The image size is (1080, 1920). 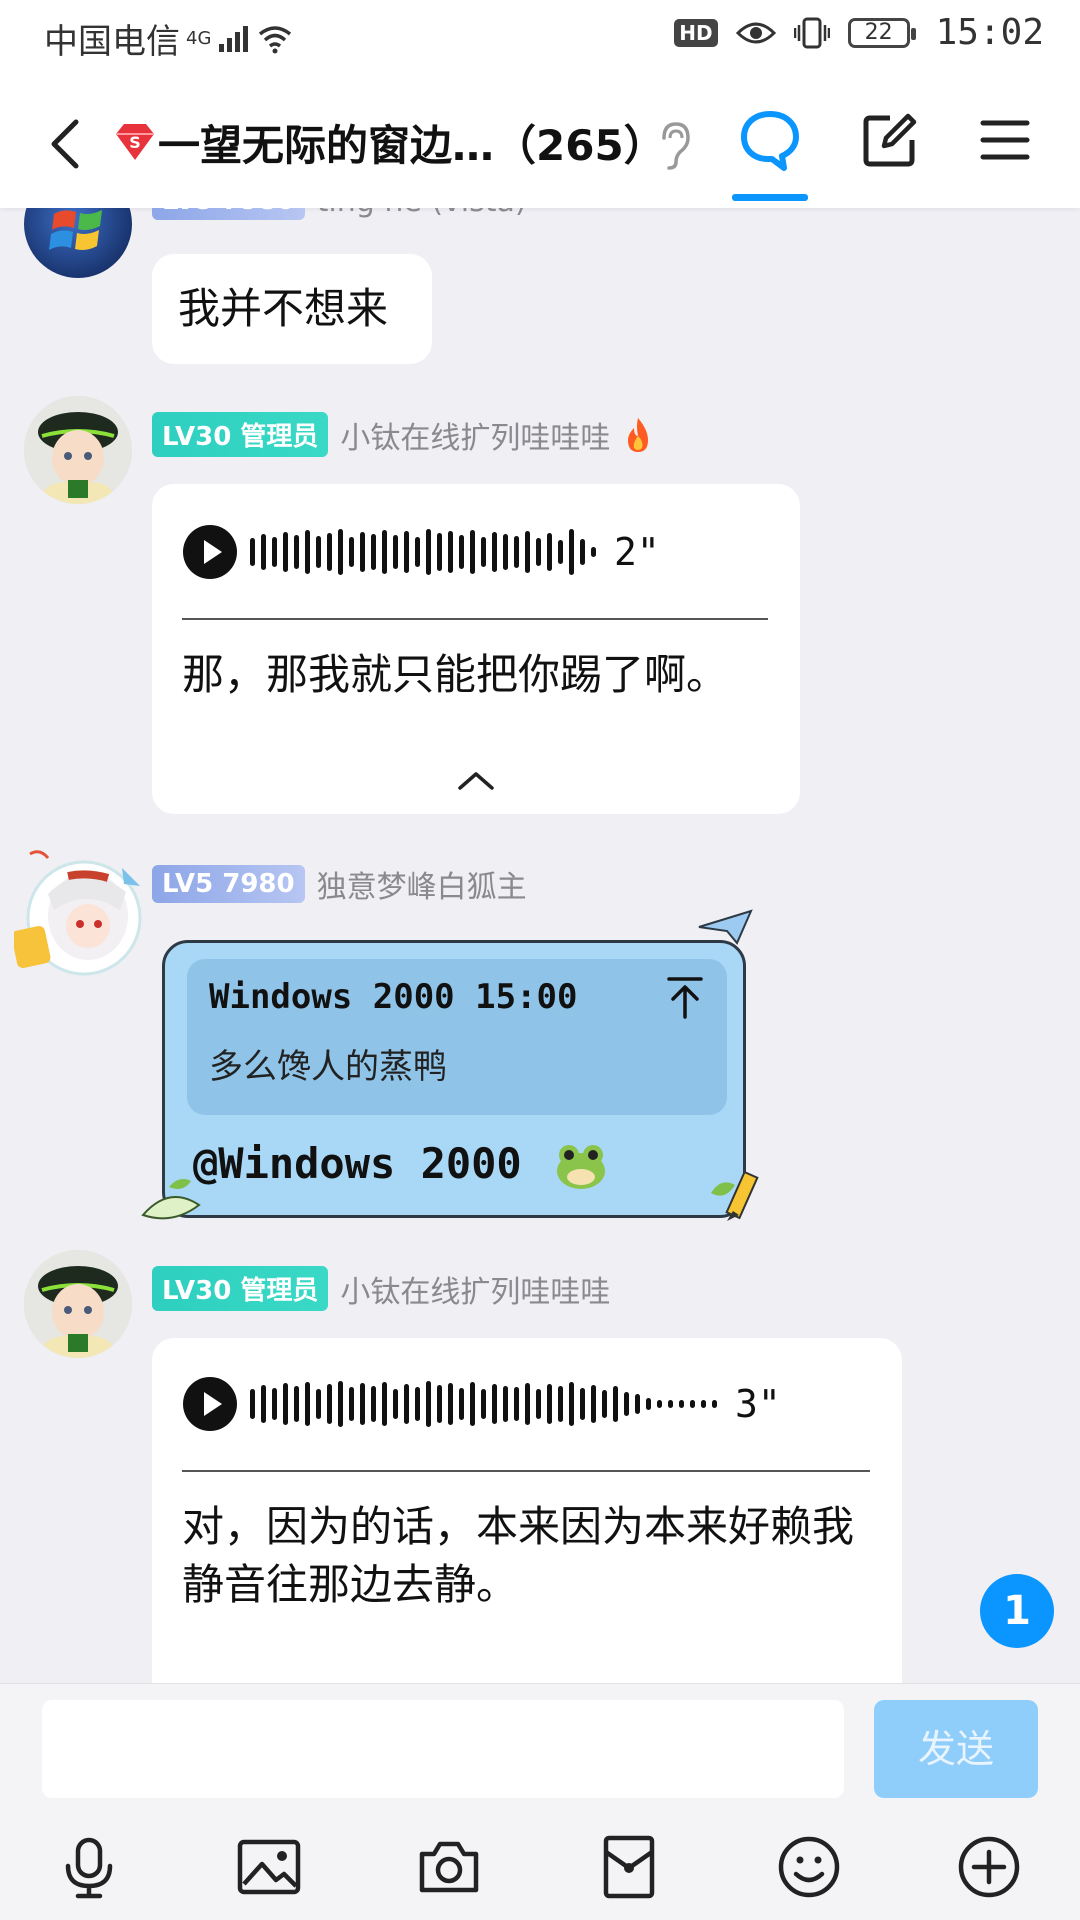 I want to click on frog-sticker-icon, so click(x=581, y=1167).